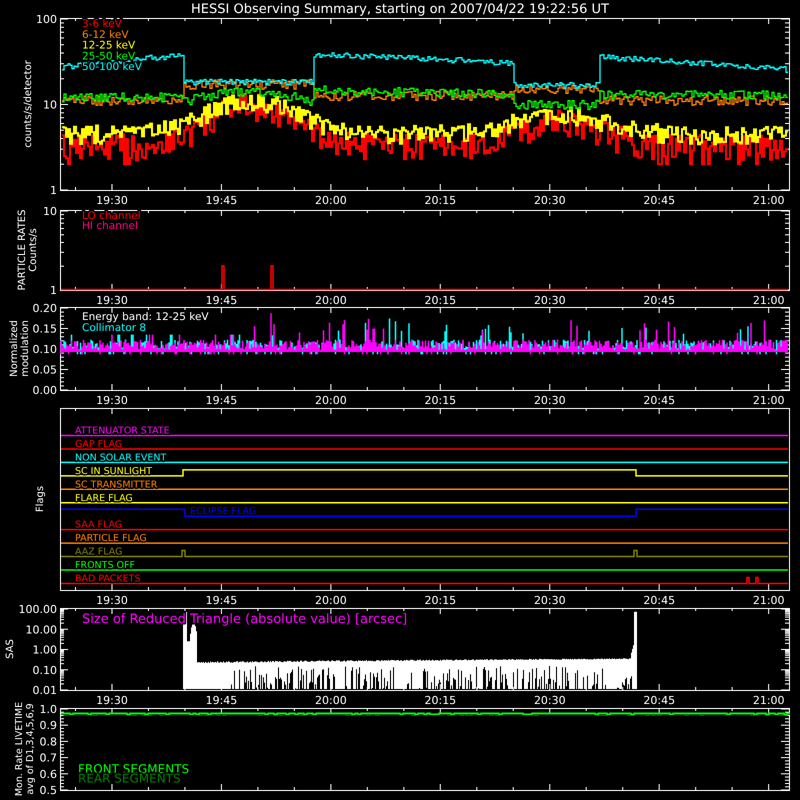 Image resolution: width=800 pixels, height=800 pixels. I want to click on flag-label: AAZ FLAG, so click(98, 552).